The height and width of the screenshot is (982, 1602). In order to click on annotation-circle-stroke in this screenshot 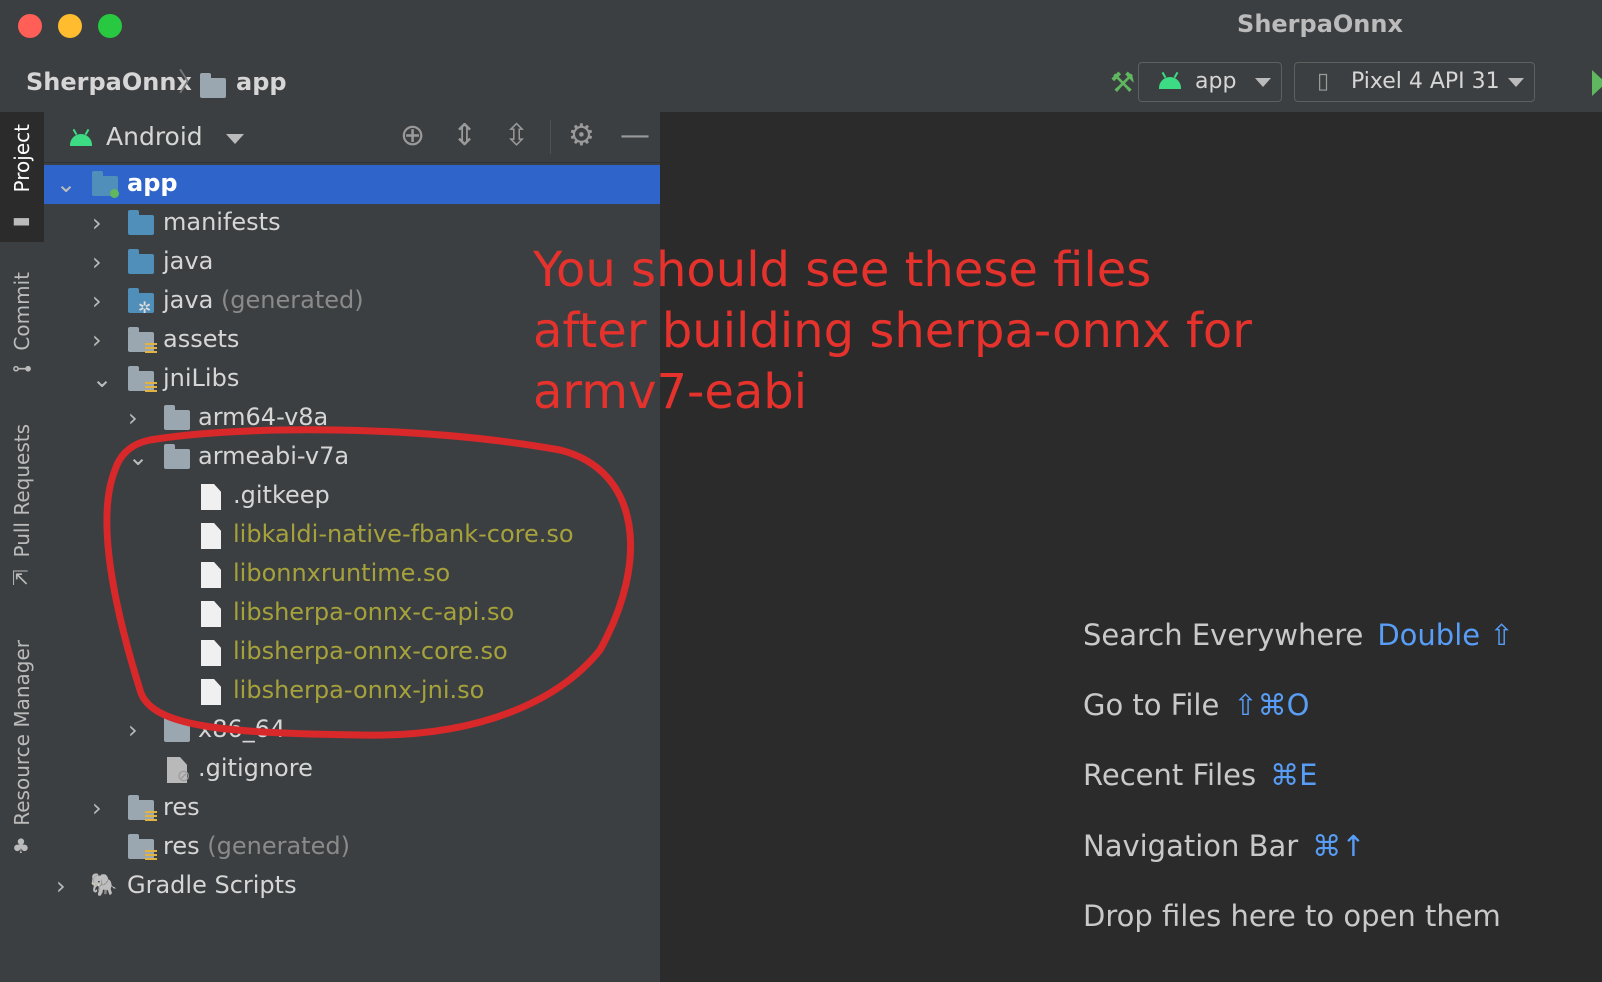, I will do `click(369, 582)`.